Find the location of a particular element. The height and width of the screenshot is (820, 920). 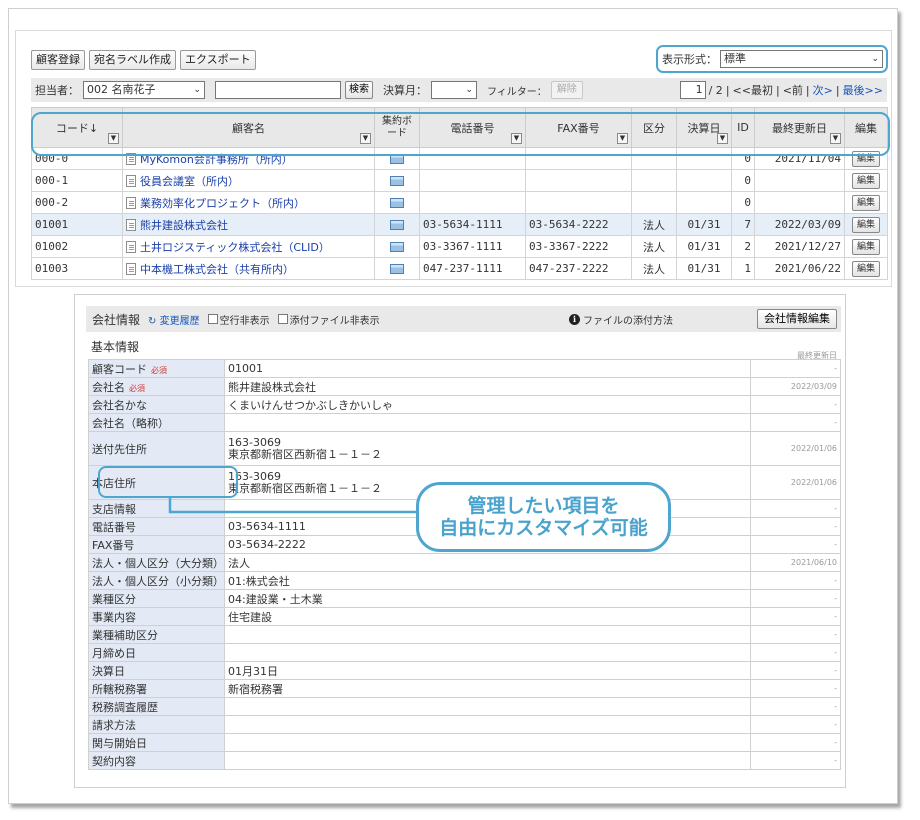

create-address-label-button: 宛名ラベル作成 is located at coordinates (132, 60).